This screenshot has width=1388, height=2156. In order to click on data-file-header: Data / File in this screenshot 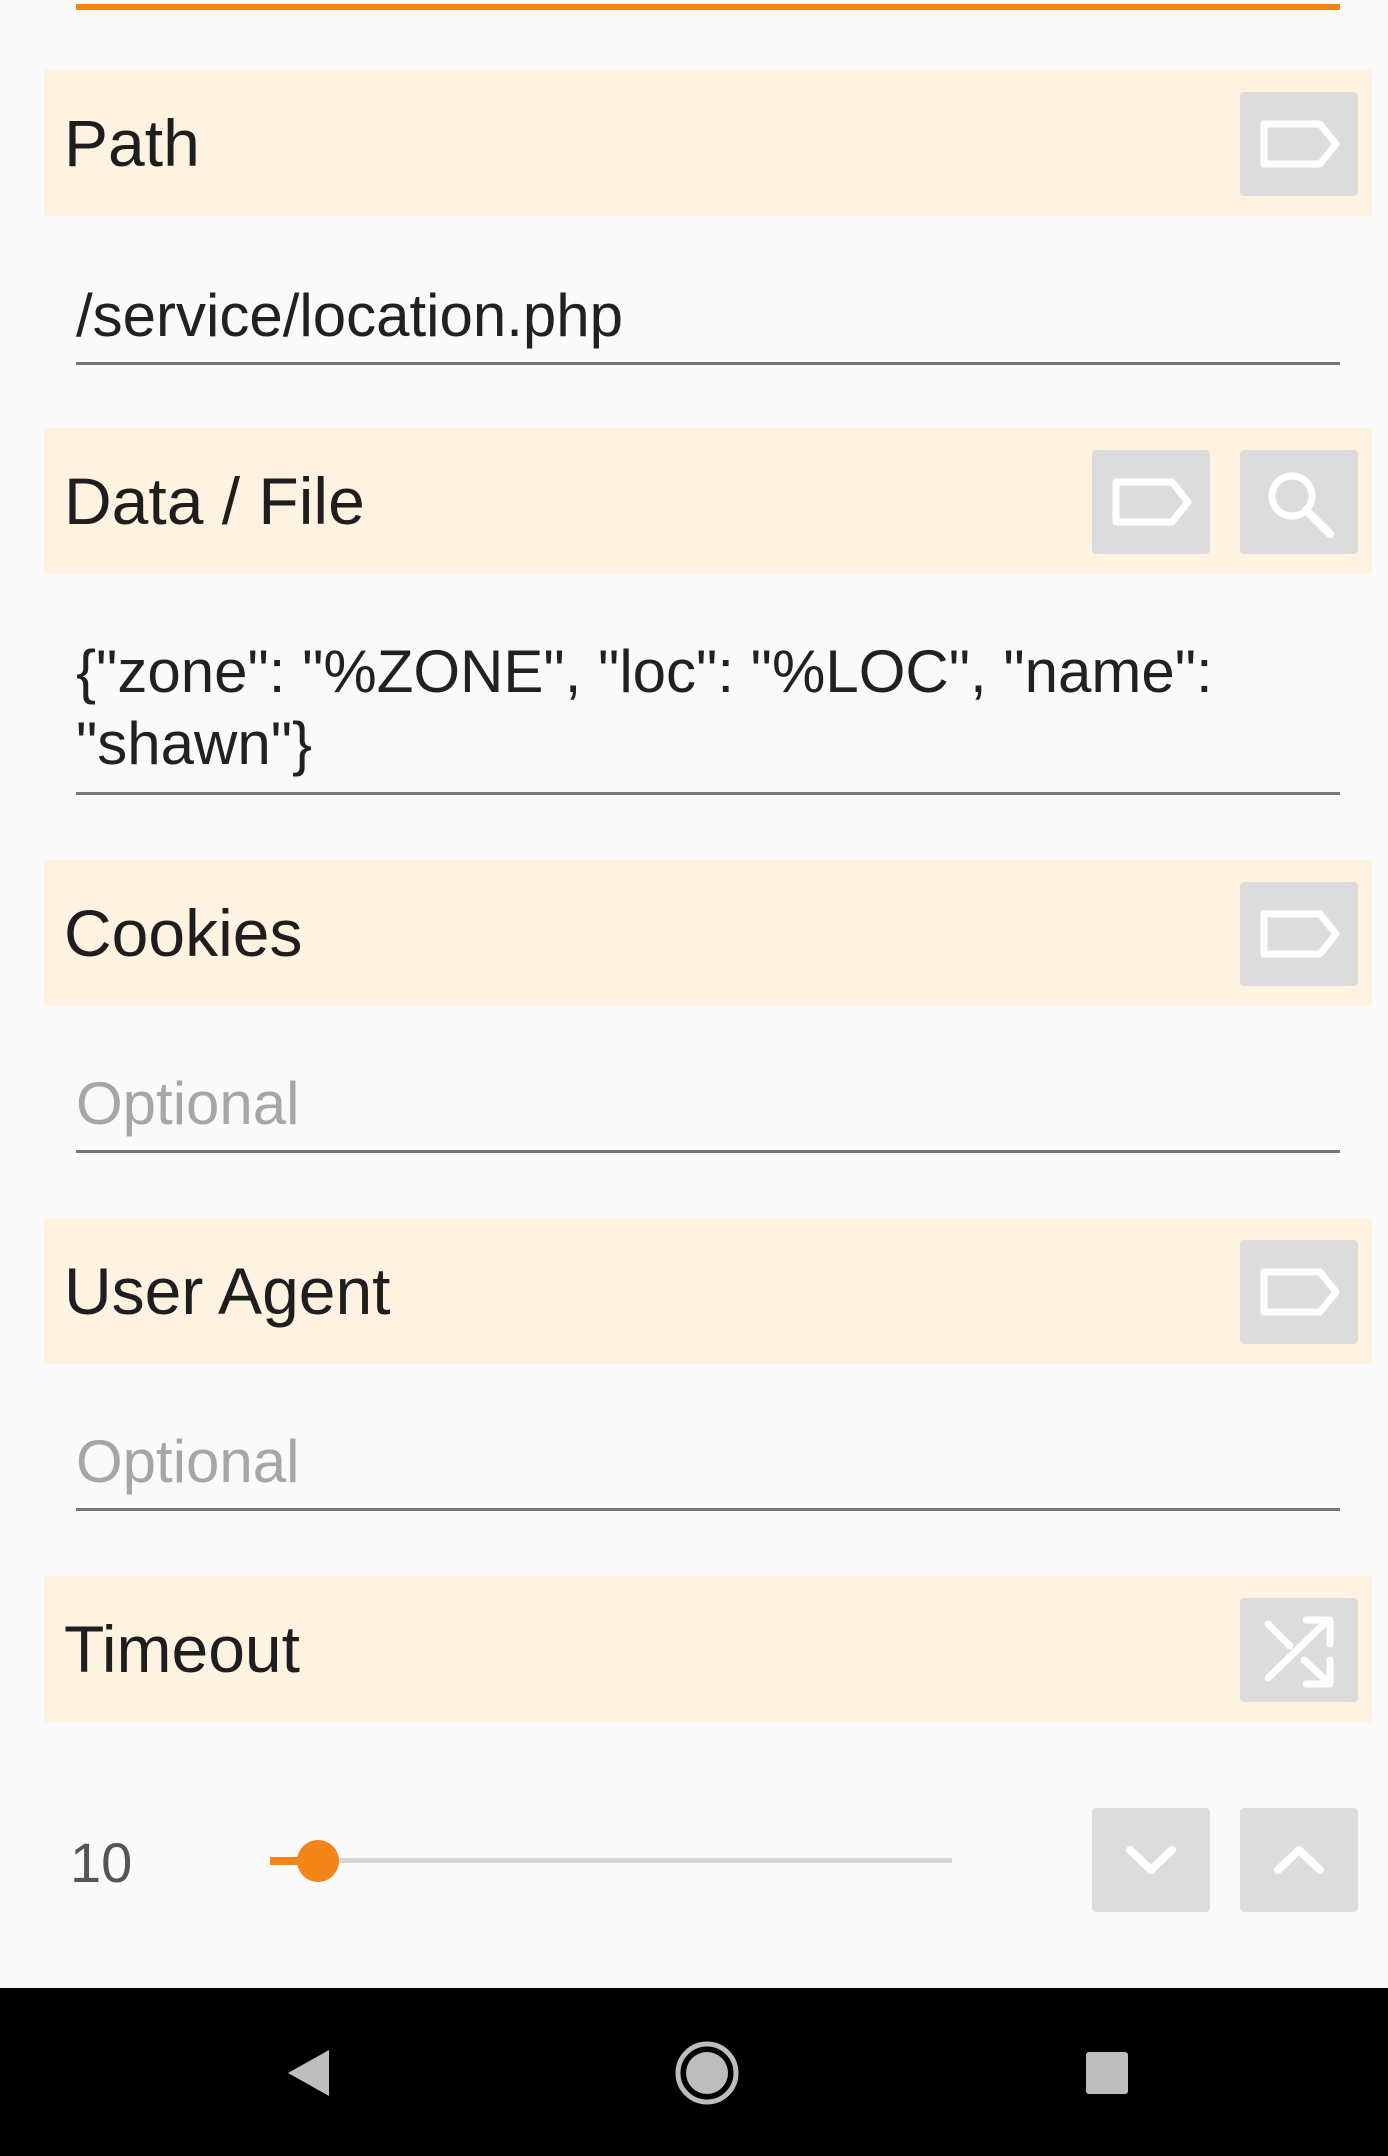, I will do `click(708, 501)`.